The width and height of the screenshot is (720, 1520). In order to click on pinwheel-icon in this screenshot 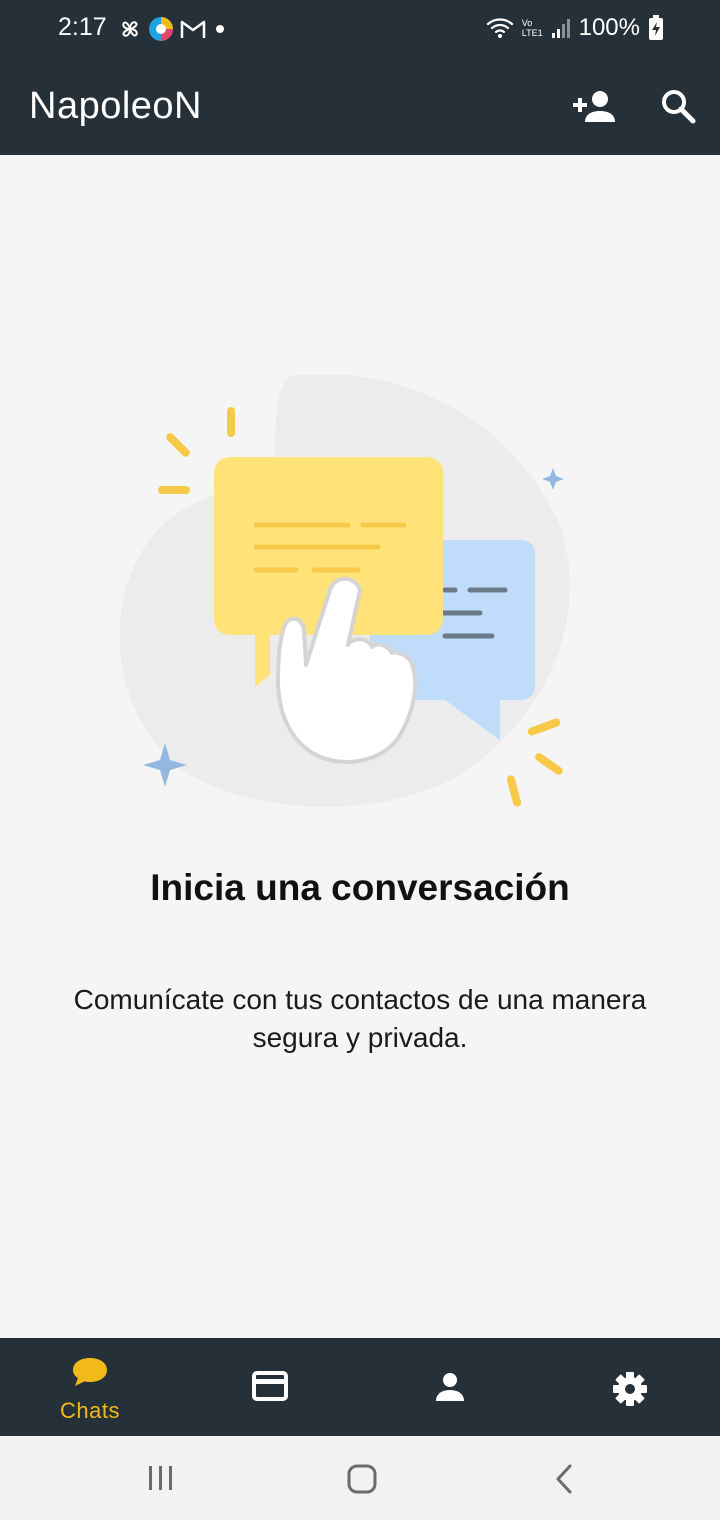, I will do `click(130, 29)`.